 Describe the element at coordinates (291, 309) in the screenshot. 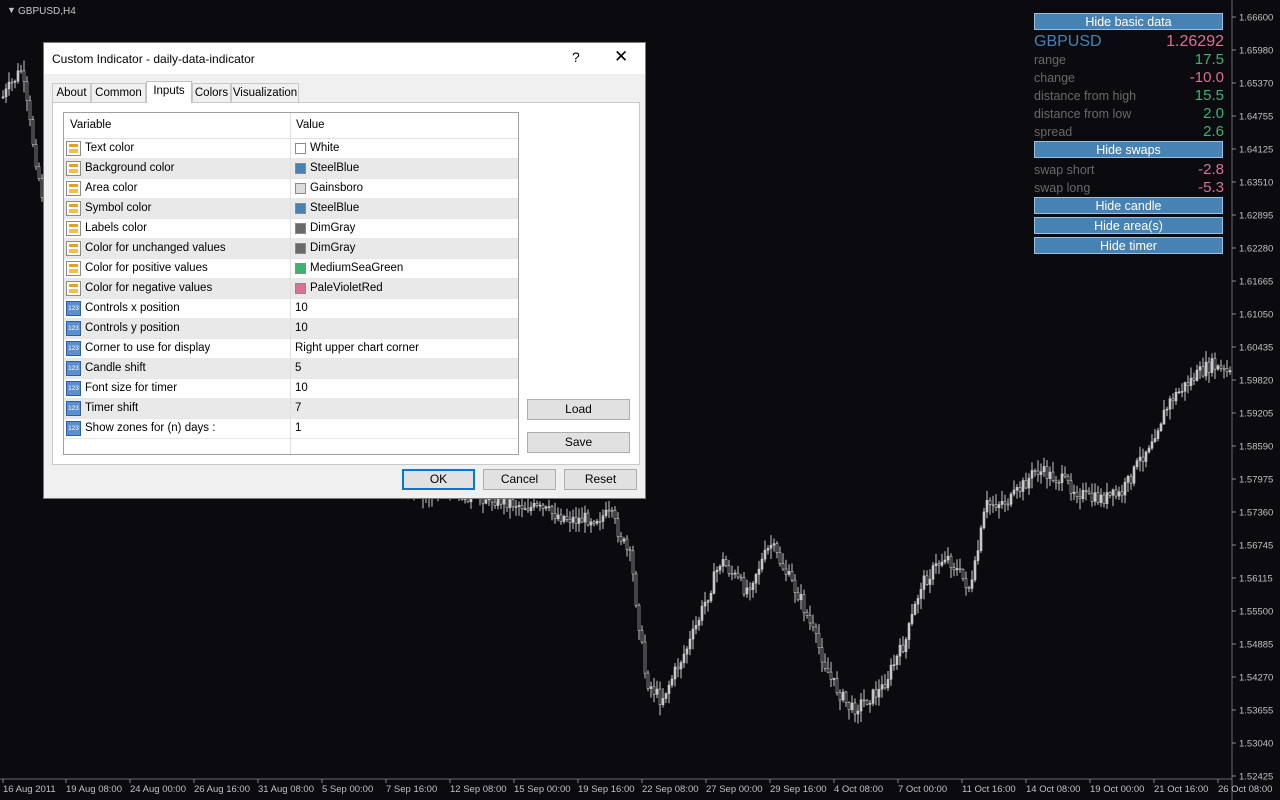

I see `input-row: 123 Controls x position 10` at that location.